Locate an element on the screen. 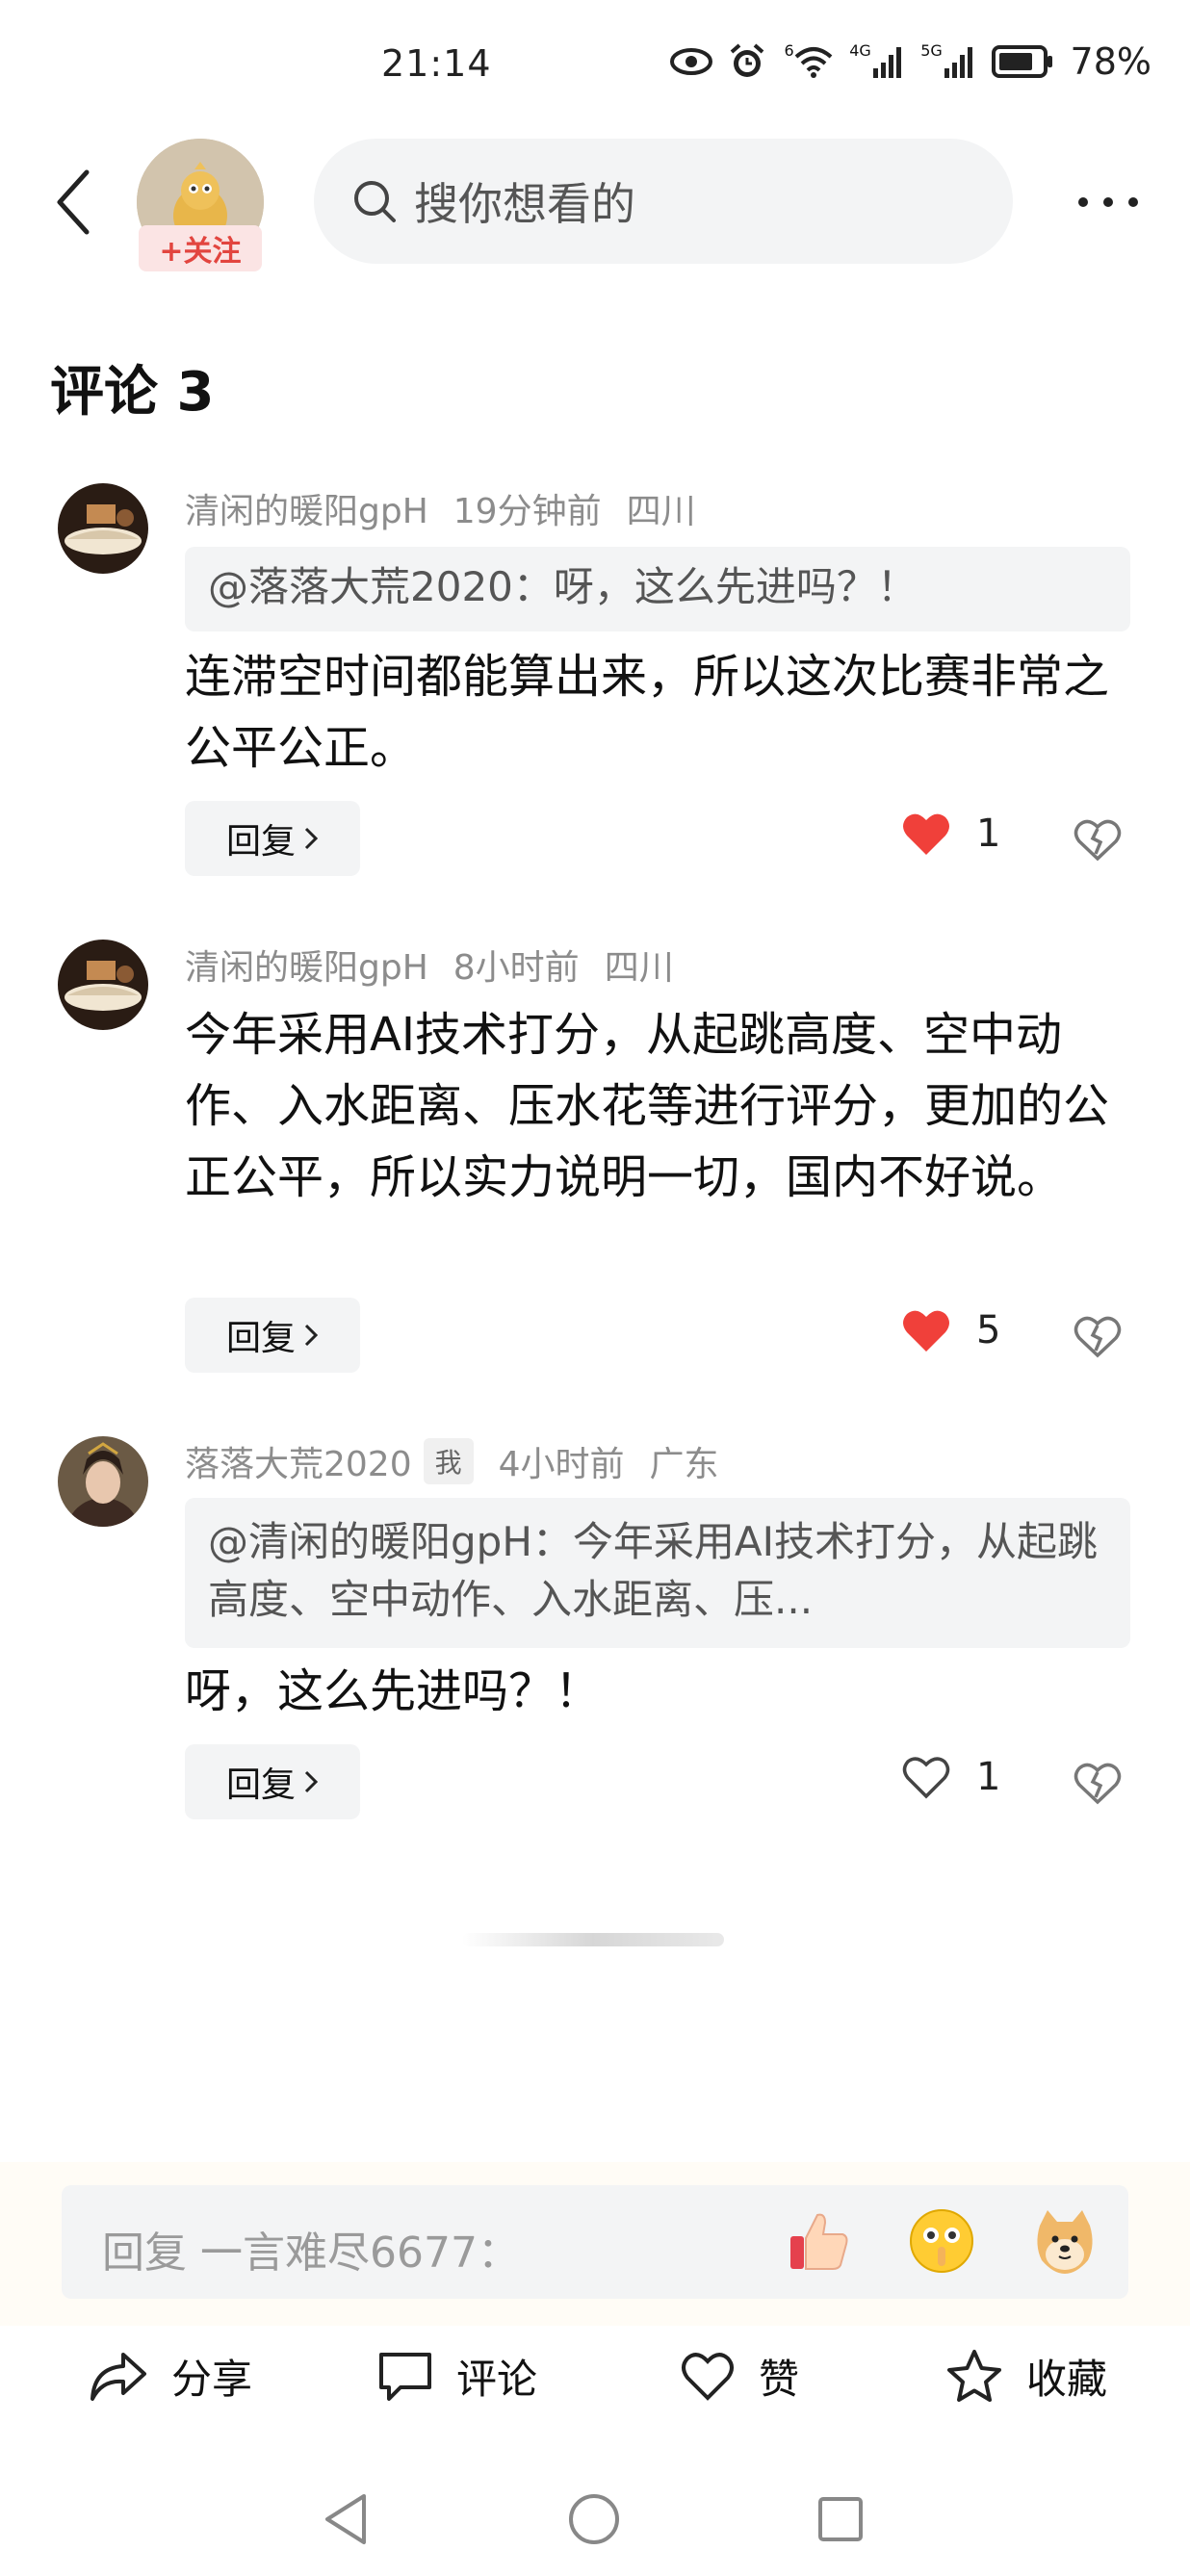 The height and width of the screenshot is (2576, 1190). comment-meta: 清闲的暖阳gpH 8小时前 四川 is located at coordinates (430, 965).